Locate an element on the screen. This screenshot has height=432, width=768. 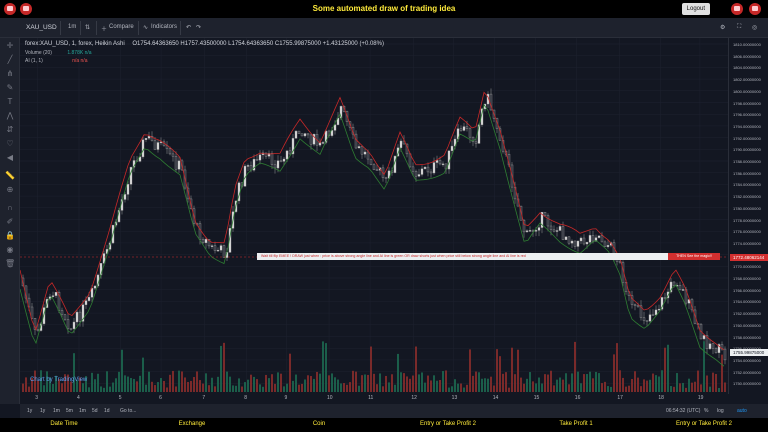
time-axis: 3 4 5 6 7 8 9 10 11 12 13 14 15 16 17 18 19 is located at coordinates (374, 399).